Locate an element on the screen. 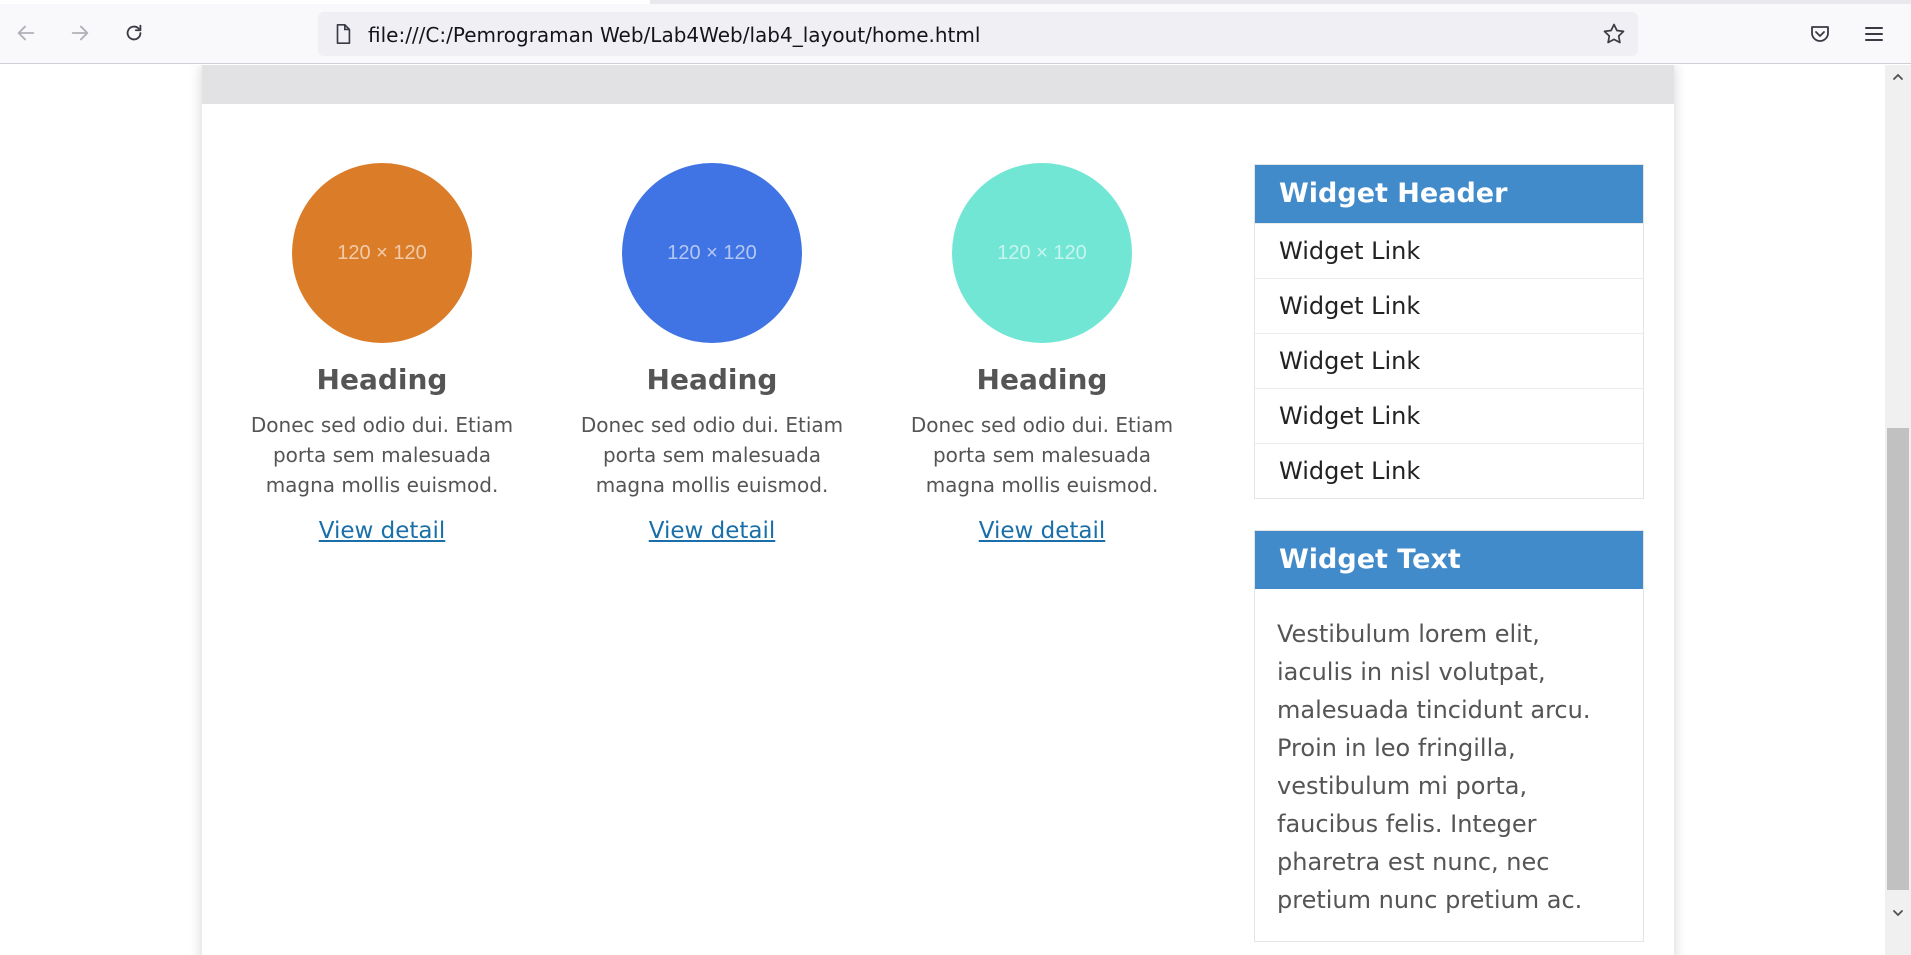 This screenshot has height=955, width=1911. reload-icon is located at coordinates (134, 32).